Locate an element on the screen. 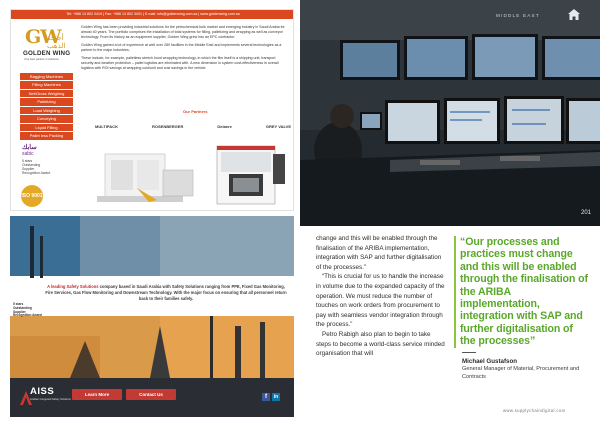 This screenshot has width=600, height=424. sabic-logo: سابك is located at coordinates (29, 147).